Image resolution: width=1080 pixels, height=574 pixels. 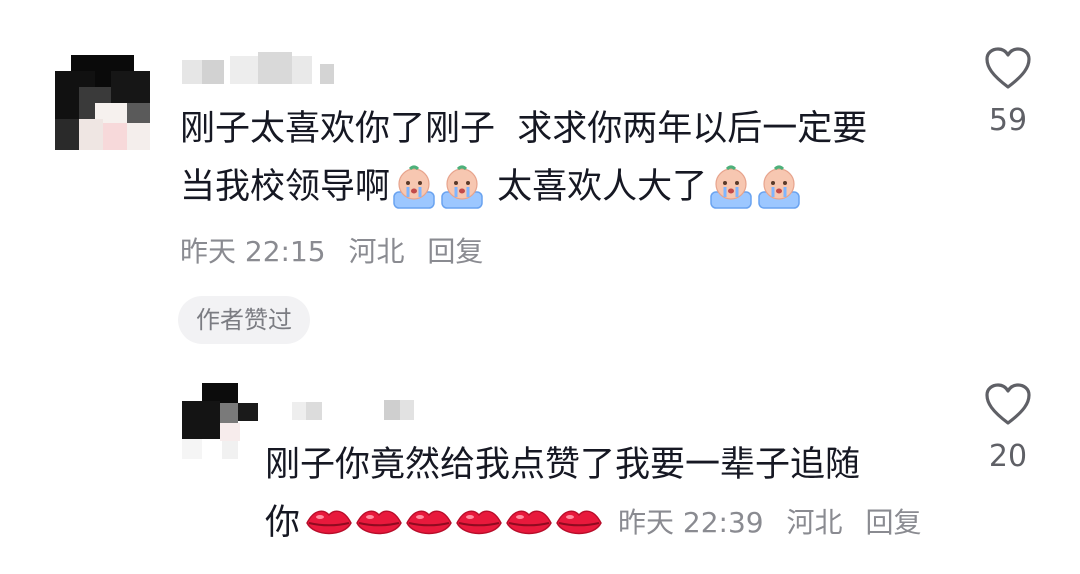 What do you see at coordinates (776, 523) in the screenshot?
I see `comment-meta: 昨天 22:39 河北 回复` at bounding box center [776, 523].